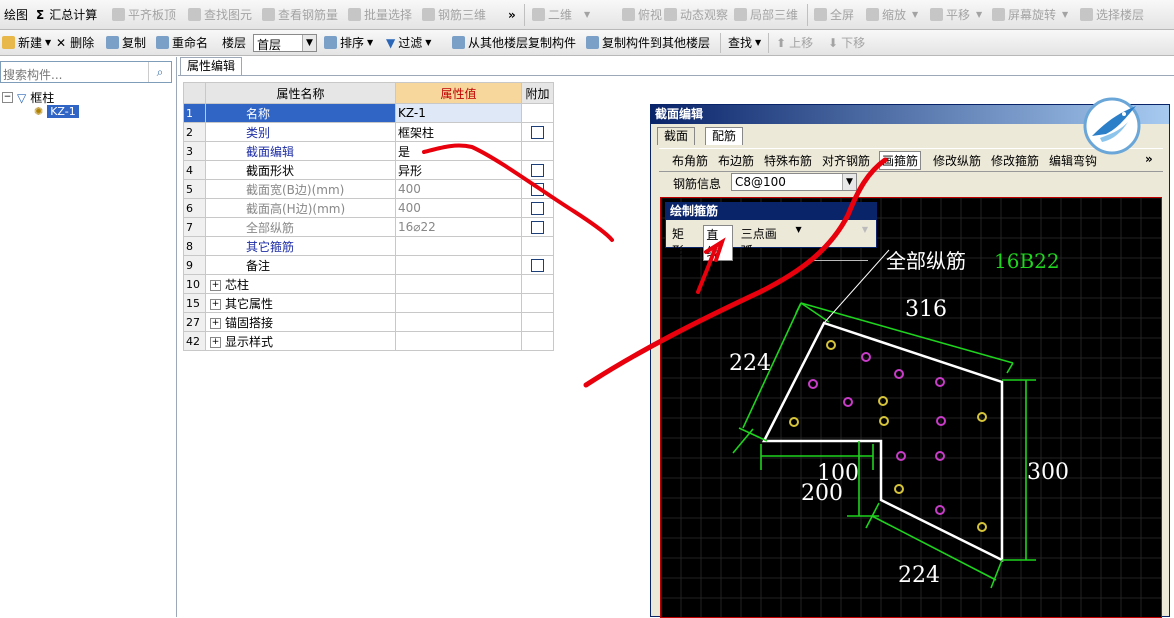  What do you see at coordinates (1086, 14) in the screenshot?
I see `floor-icon` at bounding box center [1086, 14].